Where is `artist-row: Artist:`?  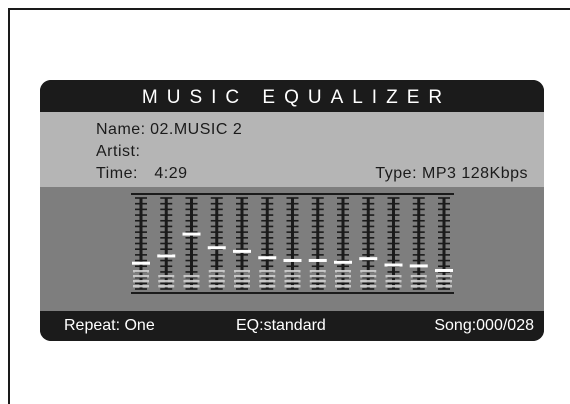 artist-row: Artist: is located at coordinates (118, 152).